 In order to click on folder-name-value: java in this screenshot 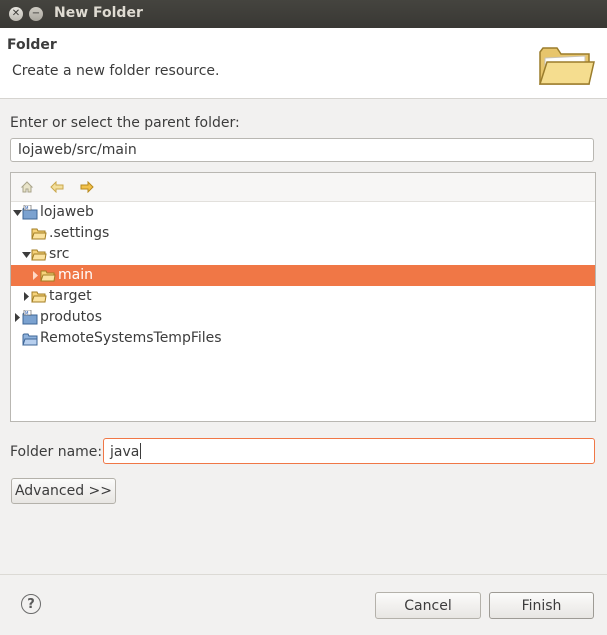, I will do `click(125, 452)`.